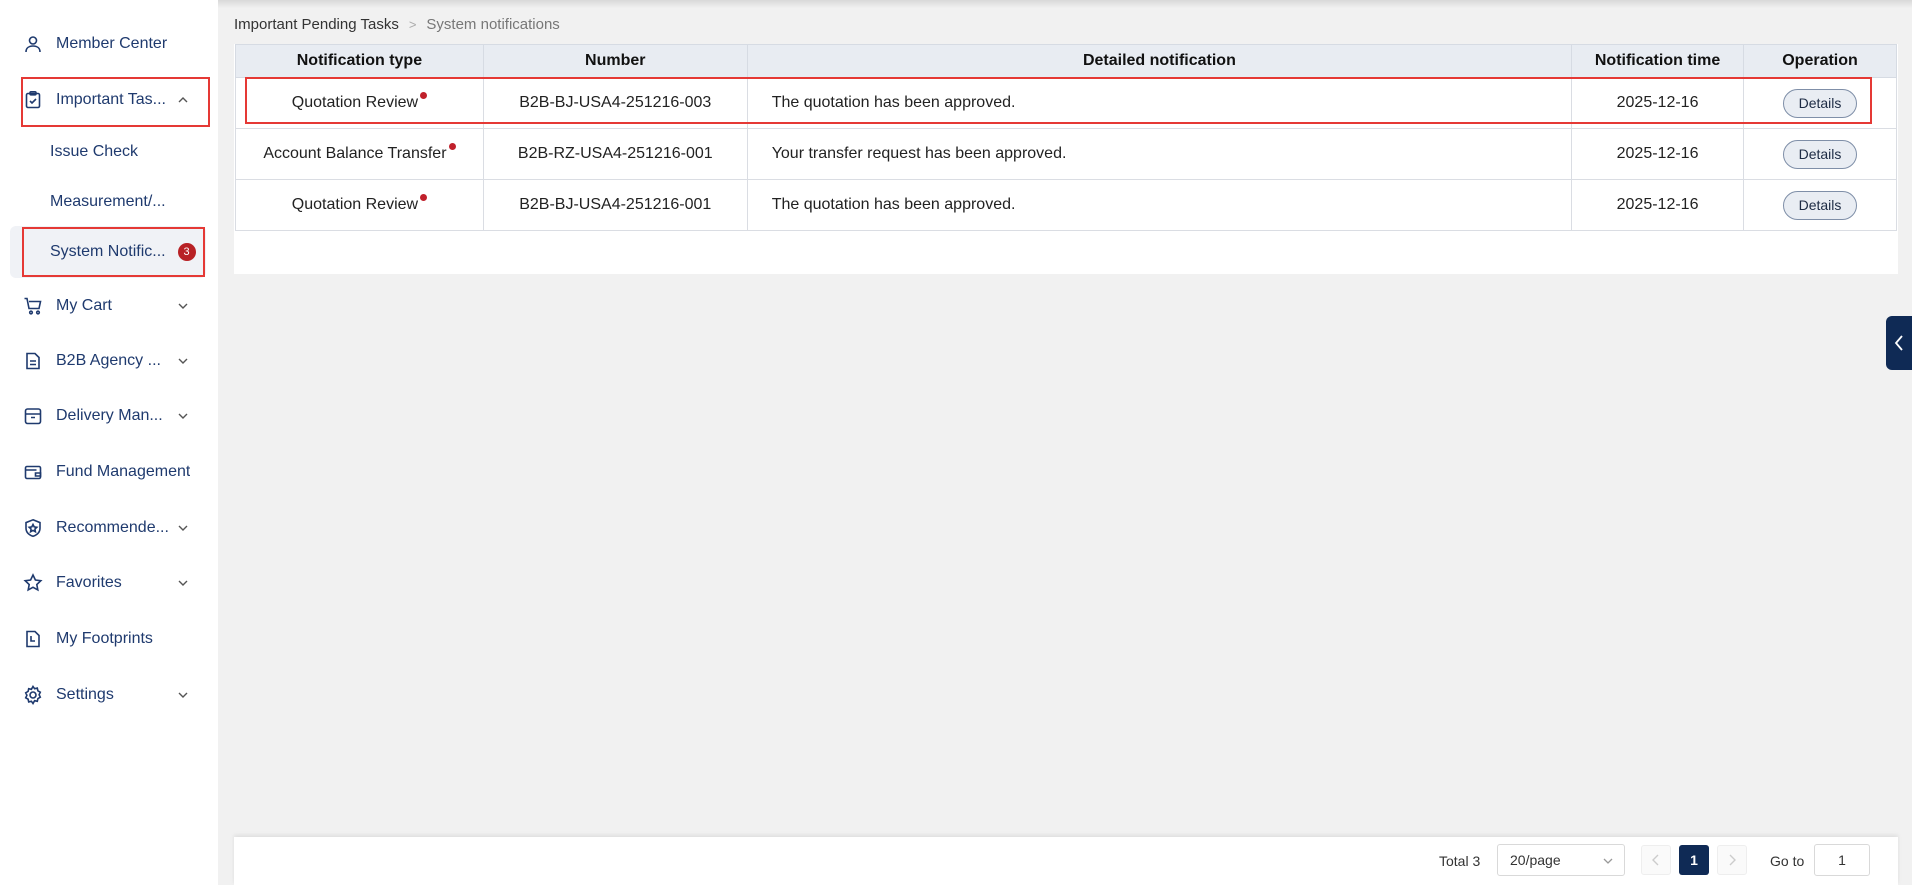 The width and height of the screenshot is (1912, 885). I want to click on sidebar-item-fund-management: Fund Management, so click(112, 472).